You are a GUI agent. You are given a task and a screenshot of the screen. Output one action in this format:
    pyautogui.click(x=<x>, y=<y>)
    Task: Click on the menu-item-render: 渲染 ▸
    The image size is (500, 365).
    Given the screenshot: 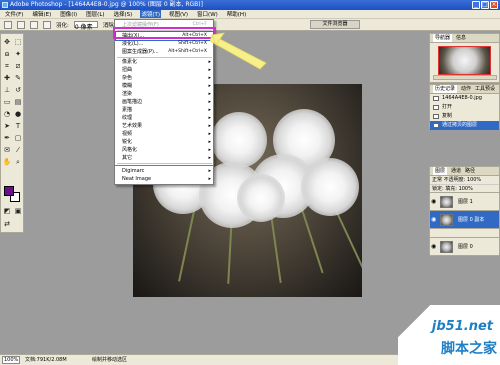 What is the action you would take?
    pyautogui.click(x=164, y=94)
    